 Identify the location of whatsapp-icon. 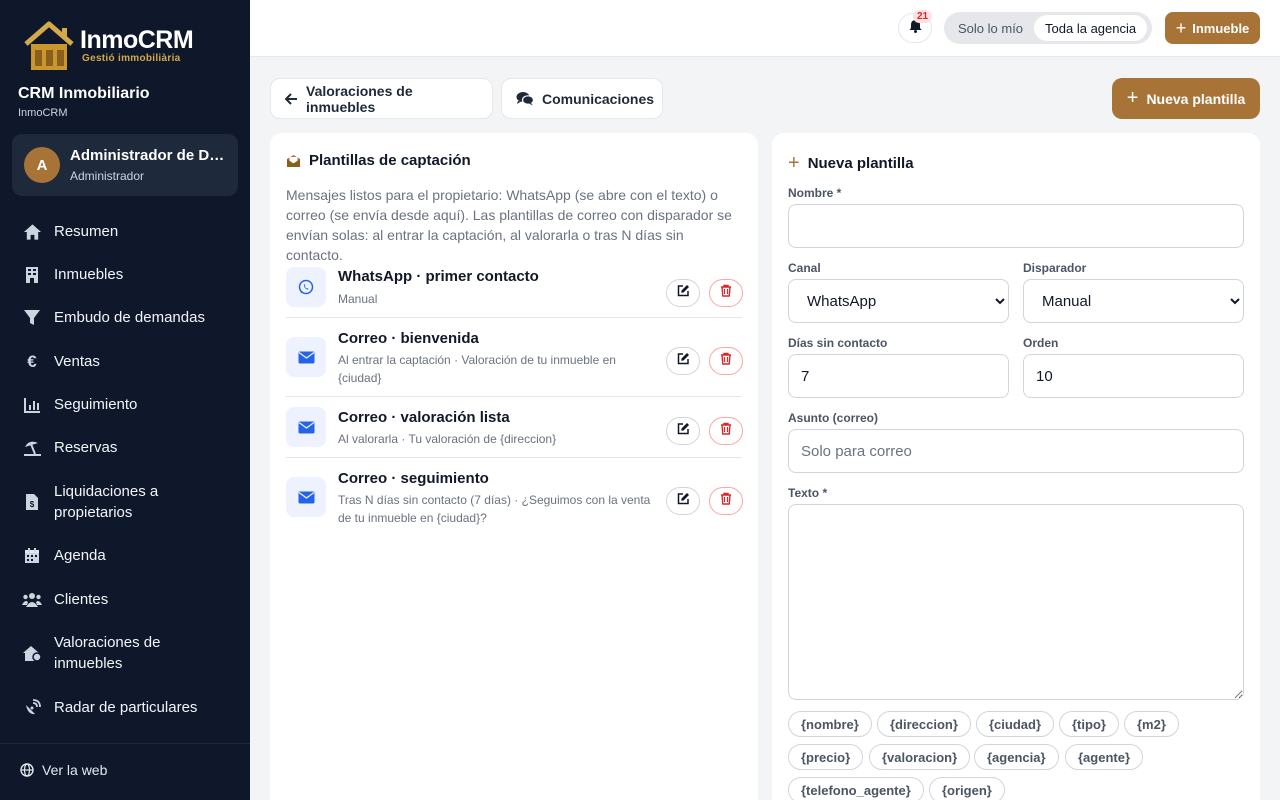
(306, 287).